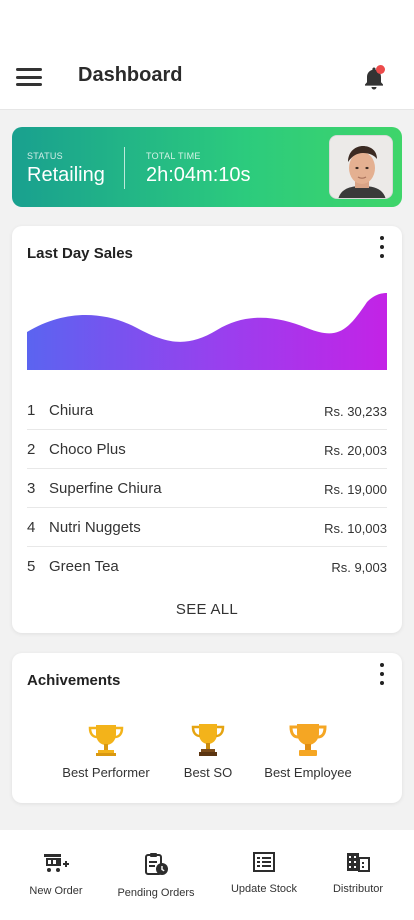 The height and width of the screenshot is (920, 414). What do you see at coordinates (71, 410) in the screenshot?
I see `sales-product-name: Chiura` at bounding box center [71, 410].